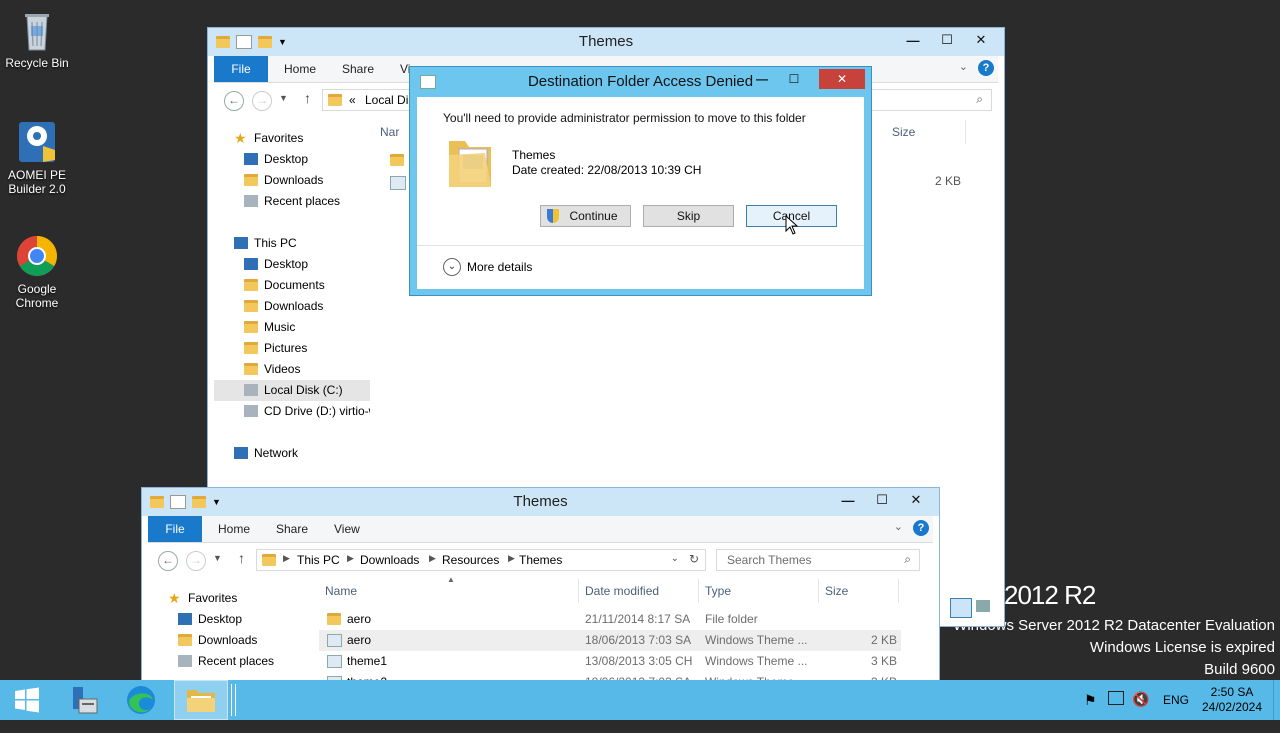  I want to click on breadcrumb-this-pc: This PC, so click(318, 560).